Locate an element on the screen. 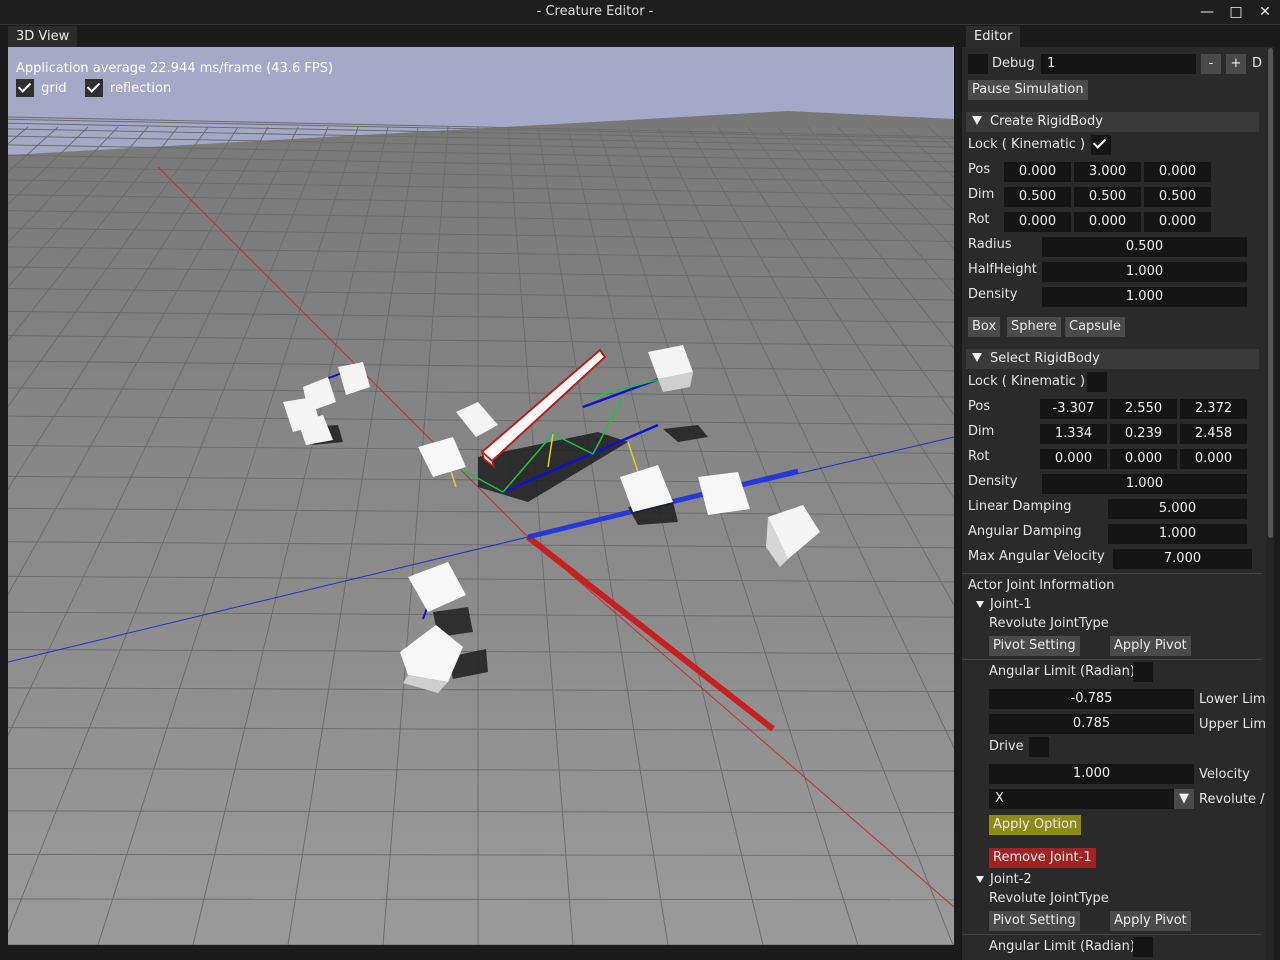  debug-label: Debug is located at coordinates (1013, 63).